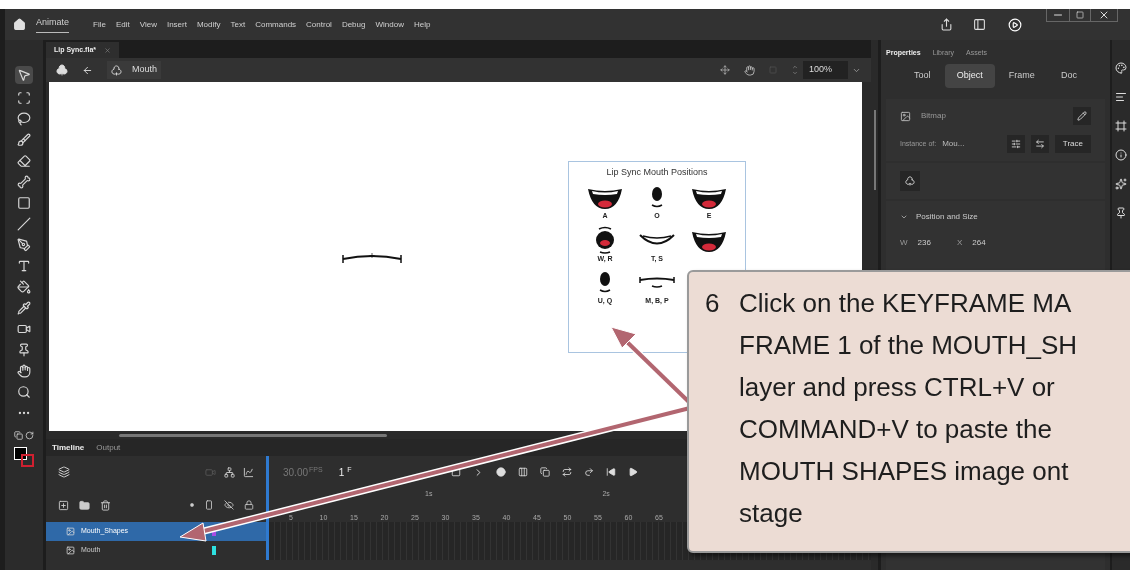 The width and height of the screenshot is (1130, 570). What do you see at coordinates (24, 308) in the screenshot?
I see `eyedropper-icon` at bounding box center [24, 308].